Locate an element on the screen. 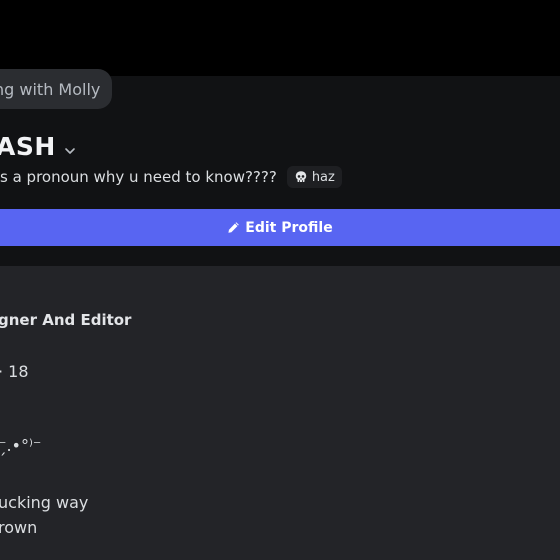 The height and width of the screenshot is (560, 560). bio-decoration-line: ⁻̗.•°⁾⁻ is located at coordinates (21, 445).